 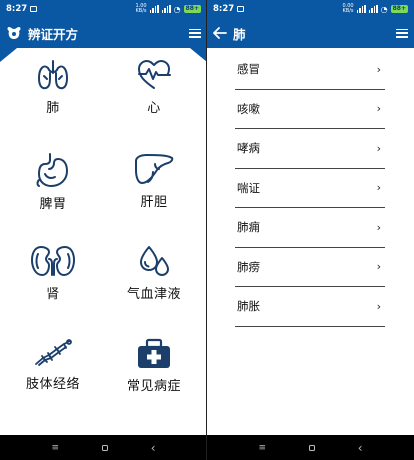 What do you see at coordinates (53, 352) in the screenshot?
I see `body-meridian-icon` at bounding box center [53, 352].